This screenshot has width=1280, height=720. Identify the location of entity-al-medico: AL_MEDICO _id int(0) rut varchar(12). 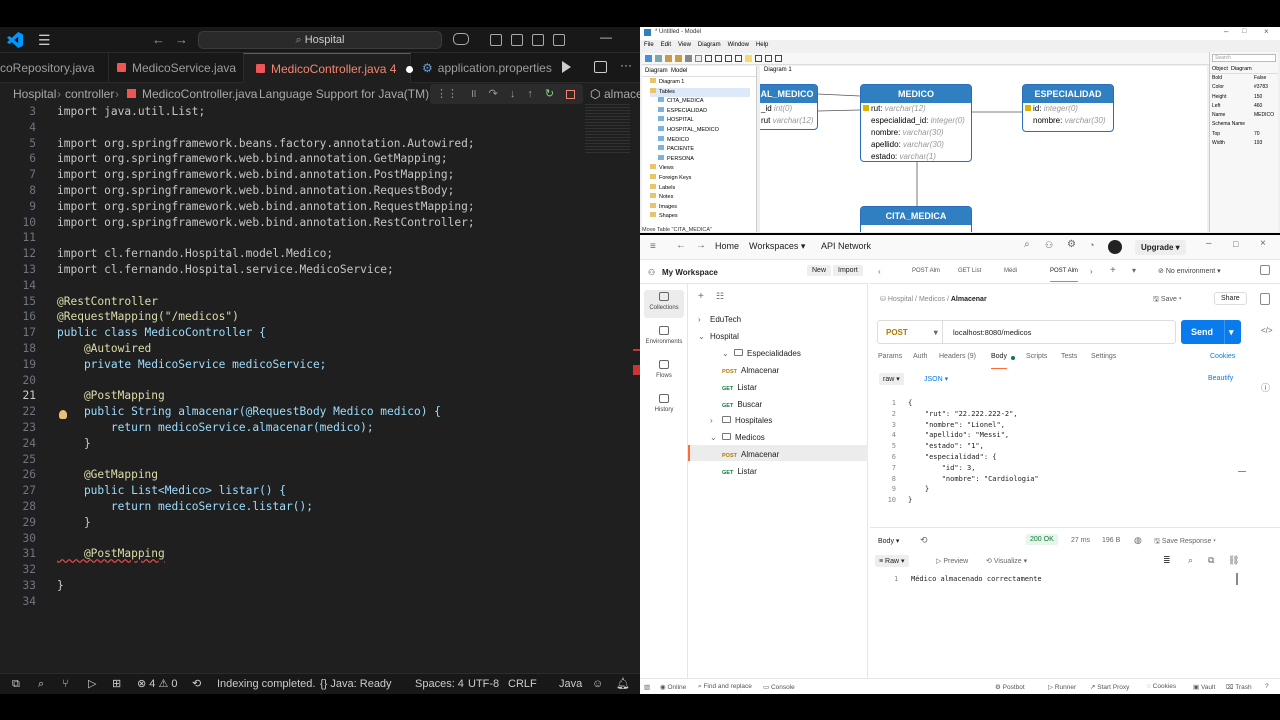
(789, 107).